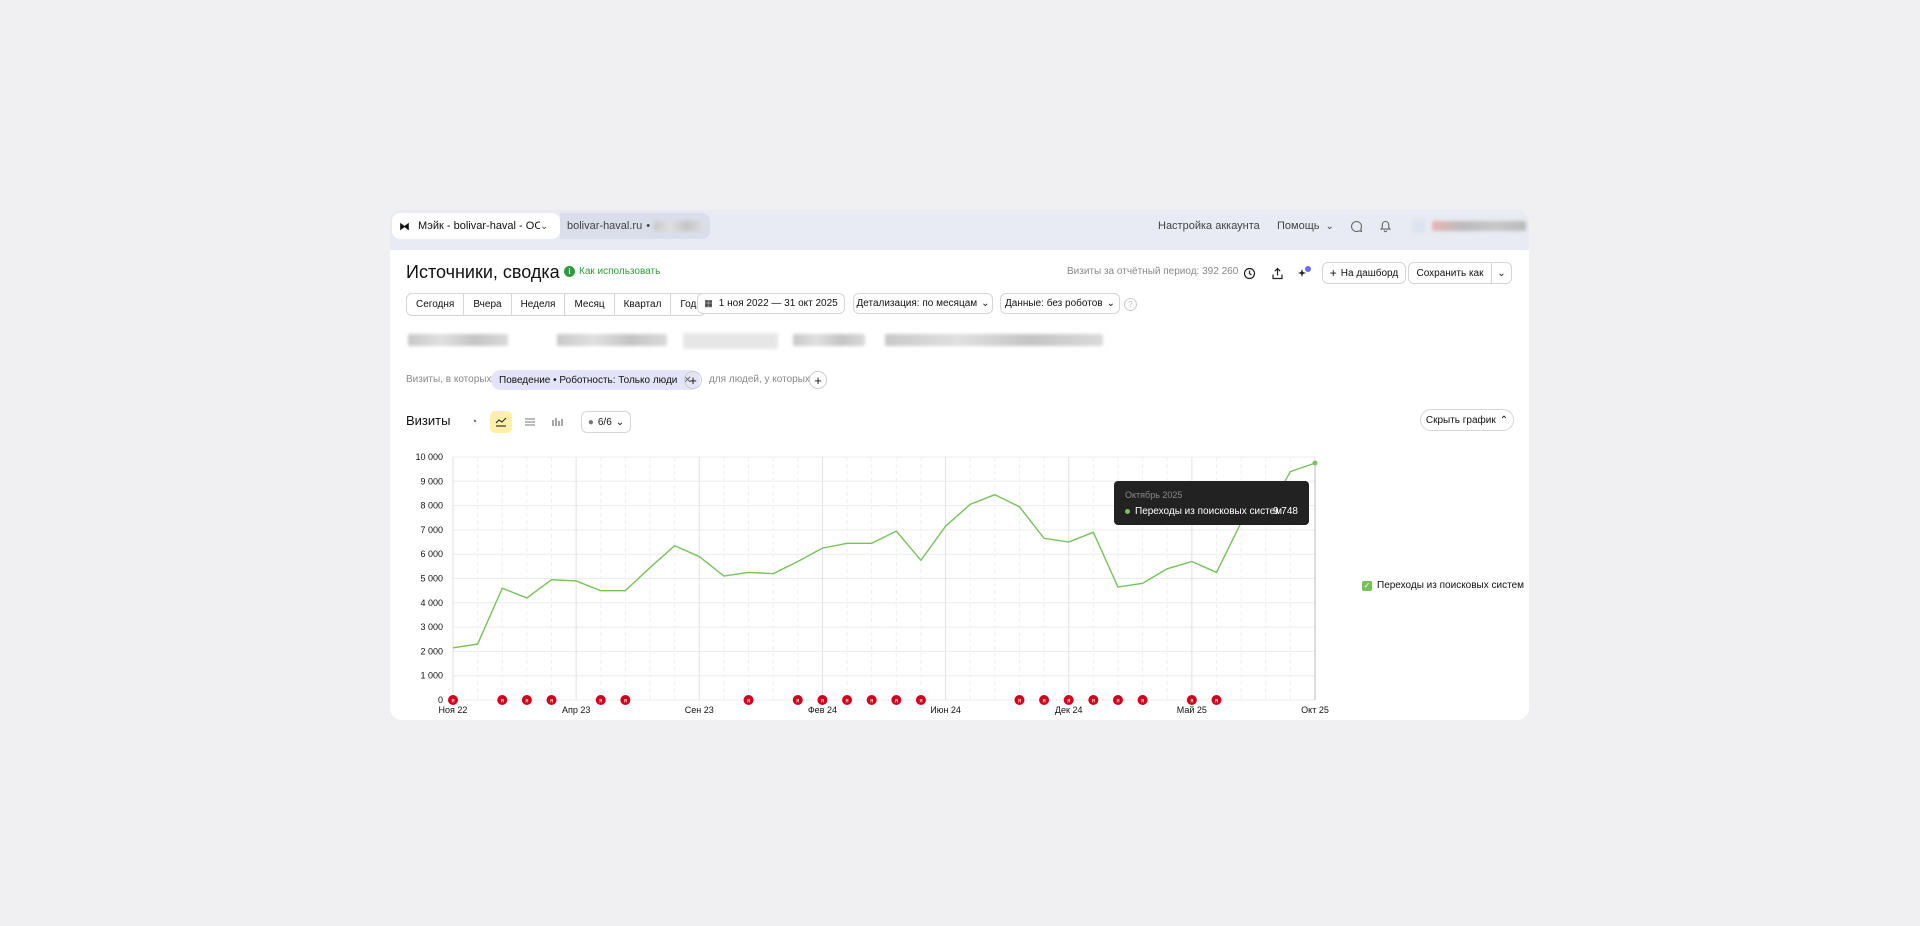 The width and height of the screenshot is (1920, 926). What do you see at coordinates (431, 554) in the screenshot?
I see `y-tick-label: 6 000` at bounding box center [431, 554].